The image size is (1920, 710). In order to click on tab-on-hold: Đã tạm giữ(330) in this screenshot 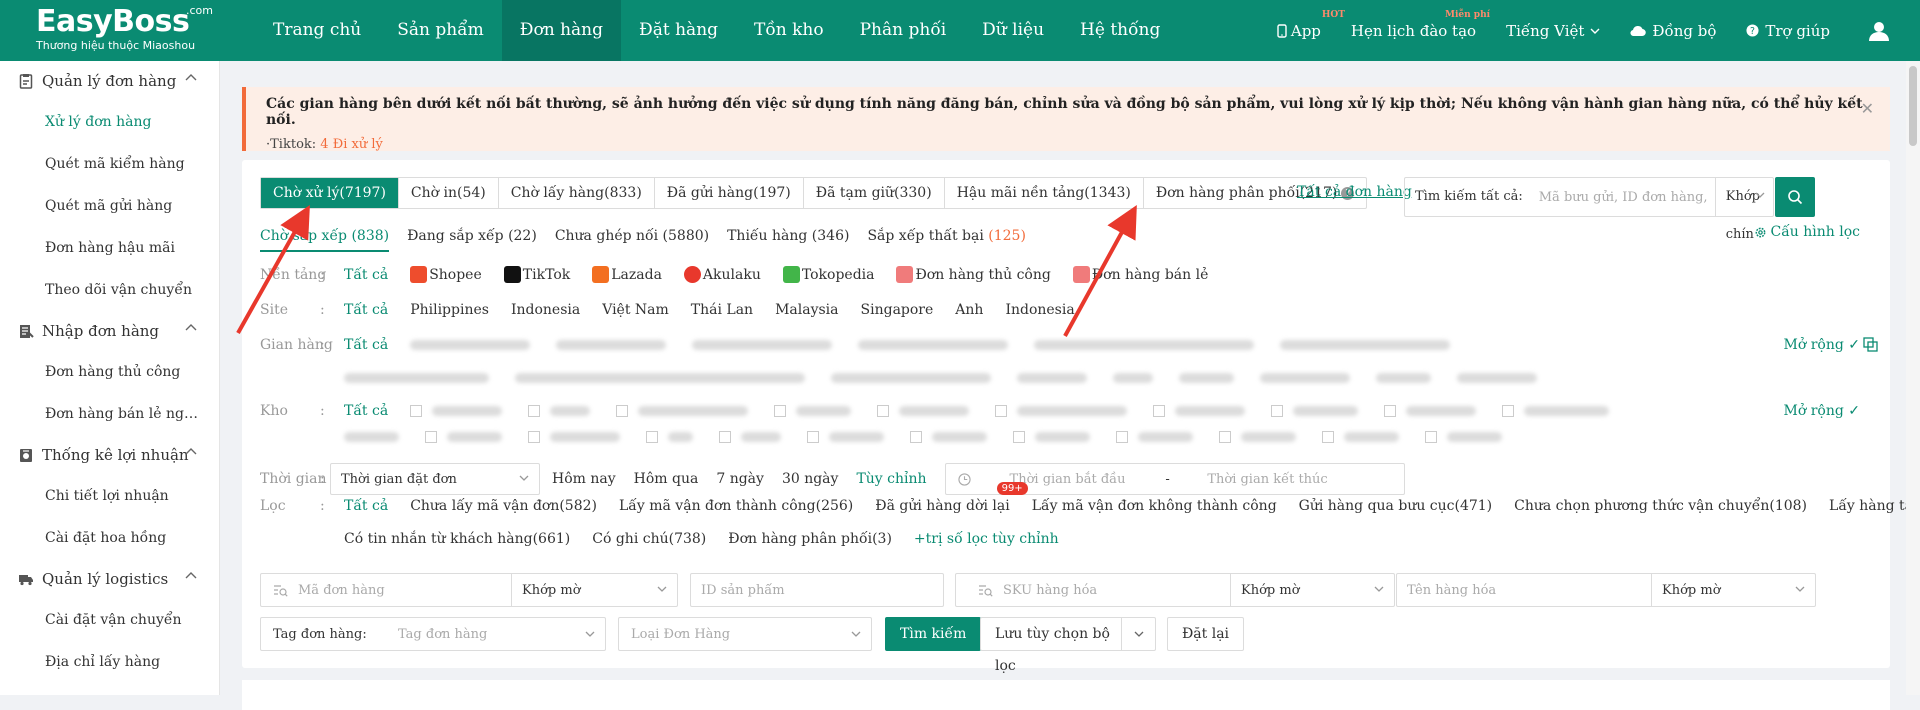, I will do `click(874, 193)`.